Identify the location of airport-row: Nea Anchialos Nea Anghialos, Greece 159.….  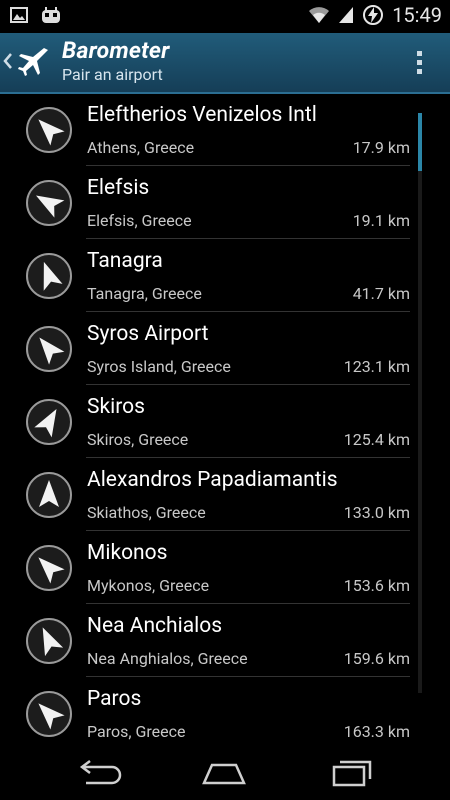
(225, 640).